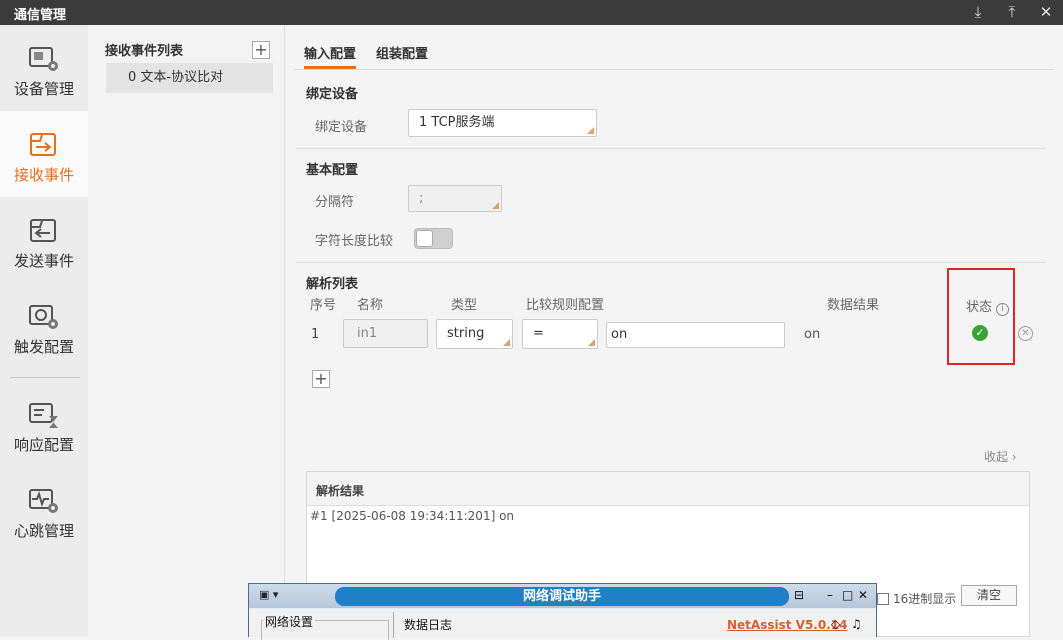 The width and height of the screenshot is (1063, 640). Describe the element at coordinates (43, 59) in the screenshot. I see `device-gear-icon` at that location.